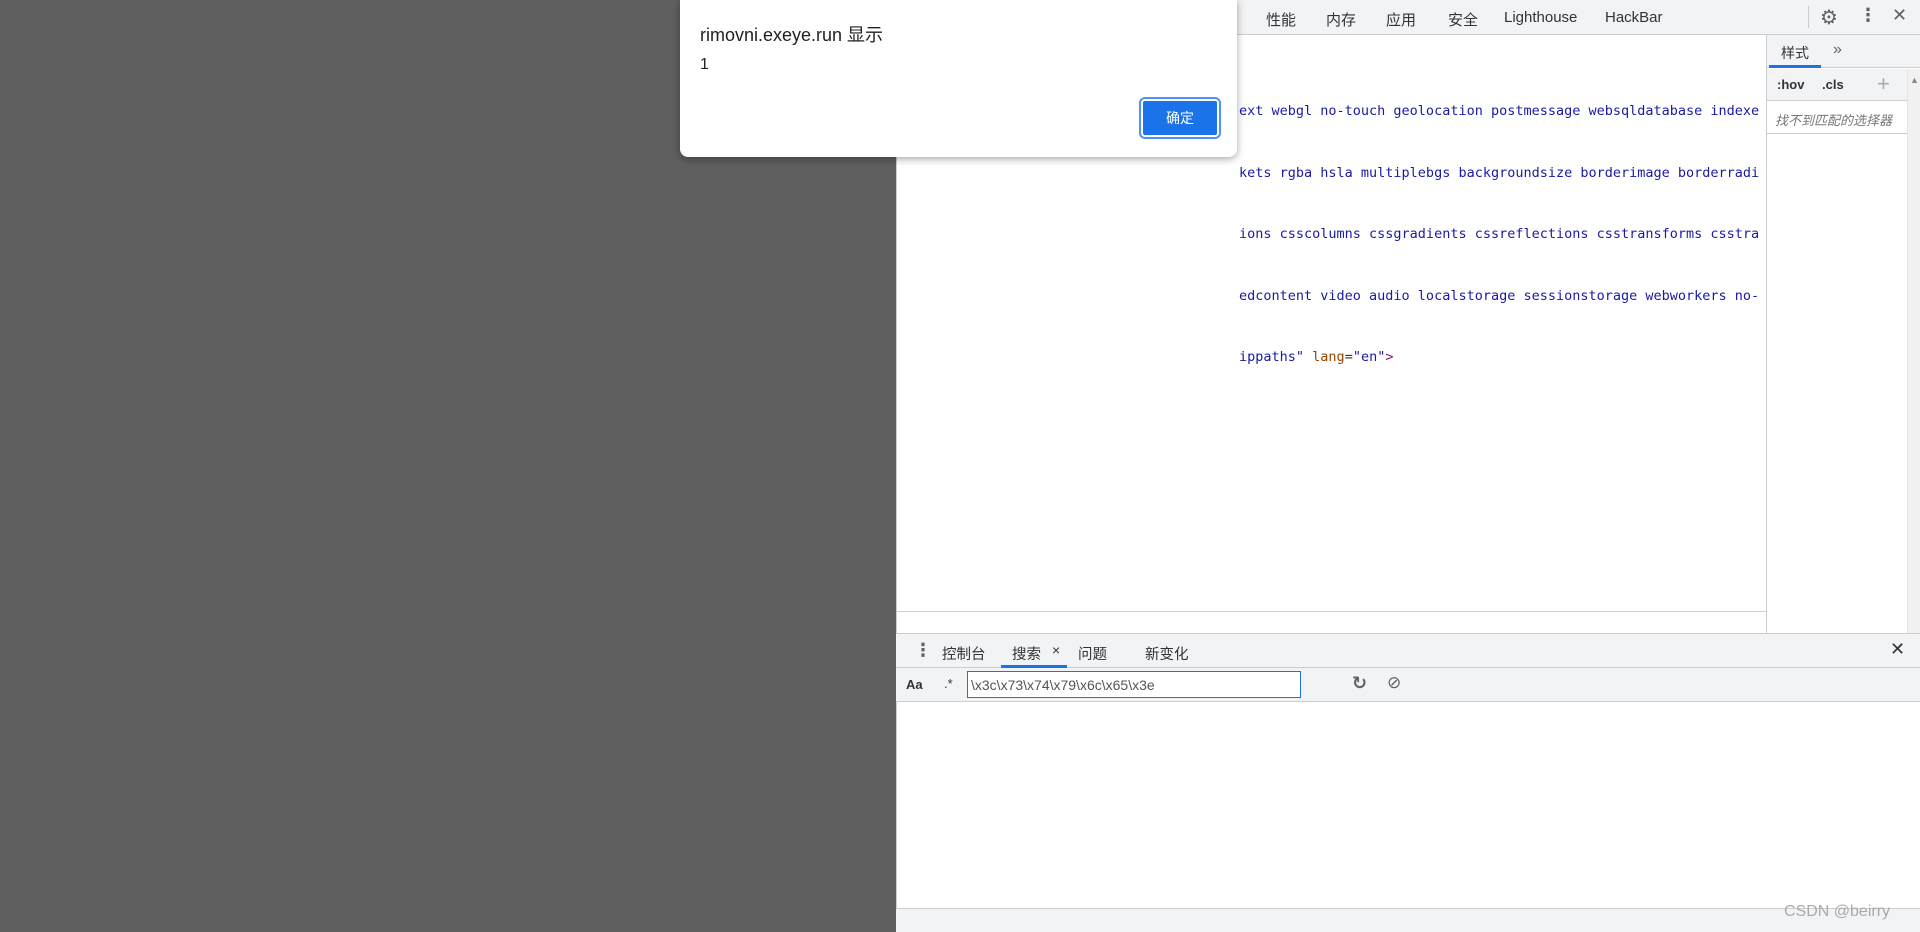 This screenshot has height=932, width=1920. I want to click on tab-console: 控制台, so click(964, 653).